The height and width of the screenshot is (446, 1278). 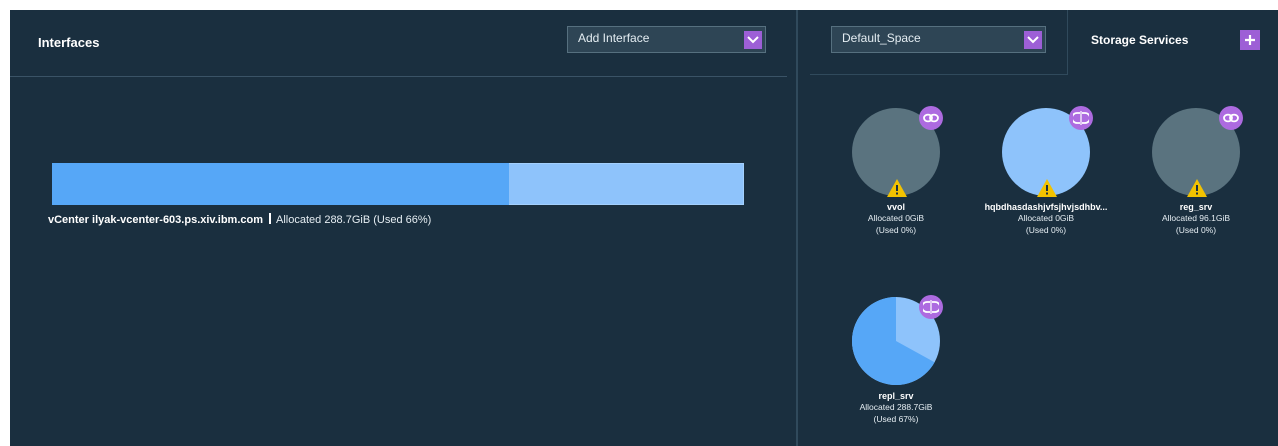 I want to click on space-selector-header: Default_Space, so click(x=939, y=42).